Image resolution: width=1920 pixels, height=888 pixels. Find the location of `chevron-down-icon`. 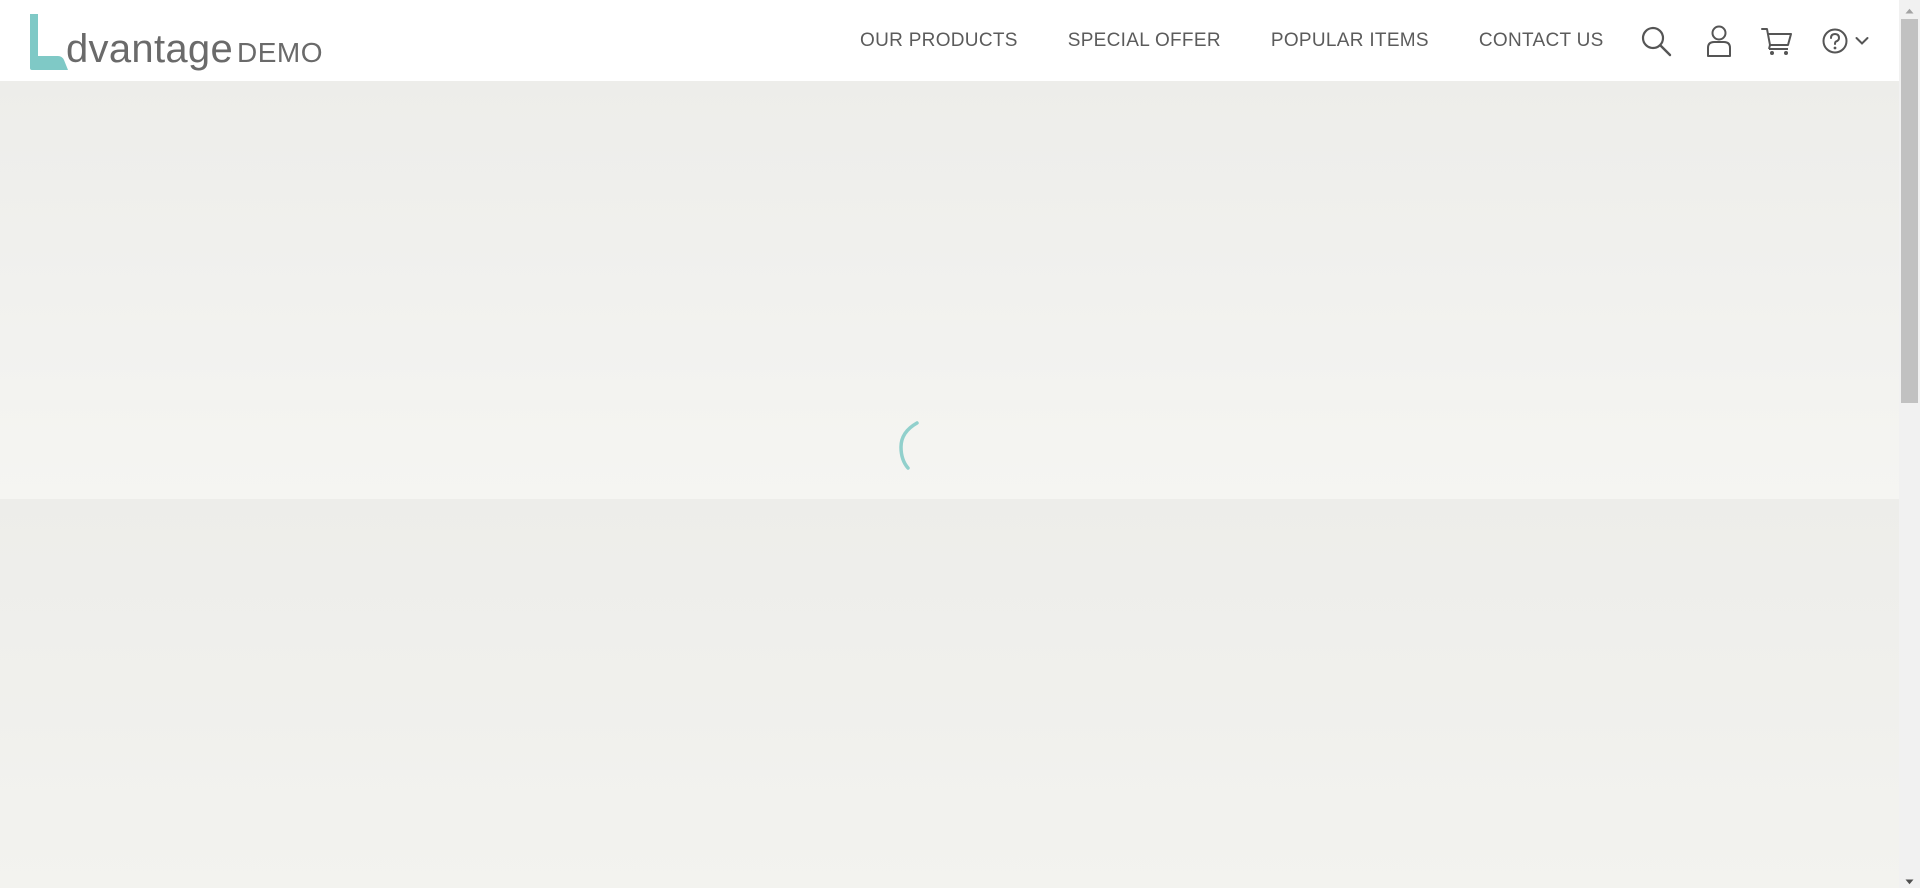

chevron-down-icon is located at coordinates (1862, 41).